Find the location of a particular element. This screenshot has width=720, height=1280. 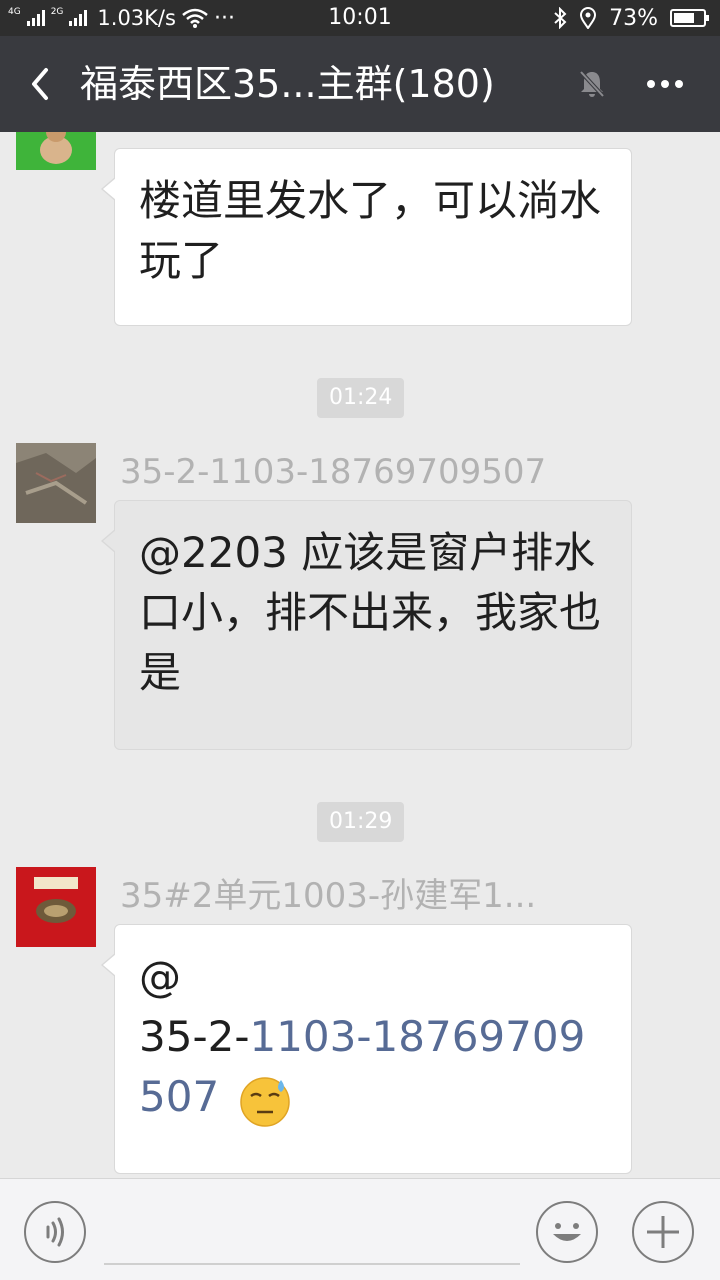

bell-off-icon is located at coordinates (592, 84).